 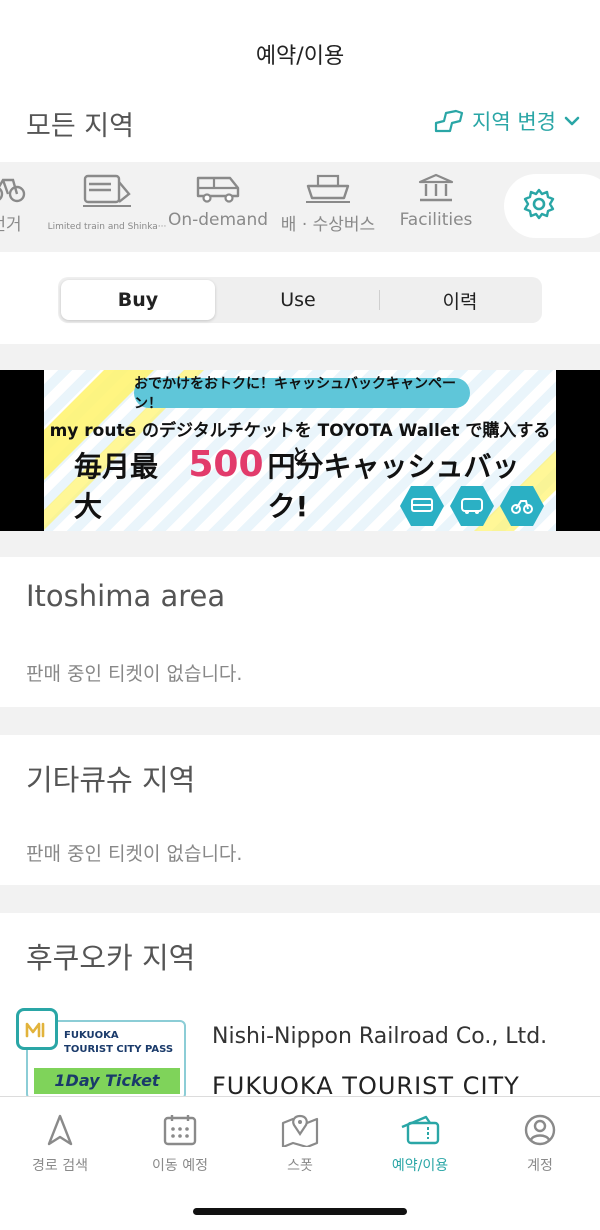 What do you see at coordinates (91, 1035) in the screenshot?
I see `ticket-thumb-line1: FUKUOKA` at bounding box center [91, 1035].